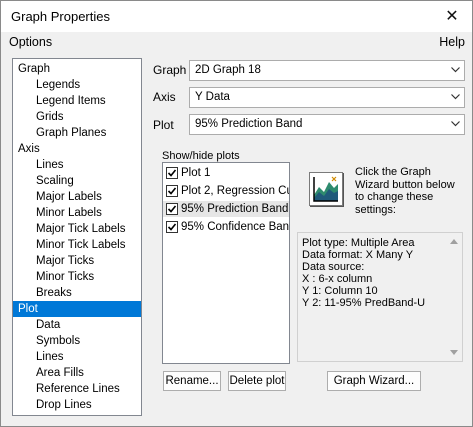 The width and height of the screenshot is (473, 427). Describe the element at coordinates (77, 277) in the screenshot. I see `tree-item-minor-ticks: Minor Ticks` at that location.